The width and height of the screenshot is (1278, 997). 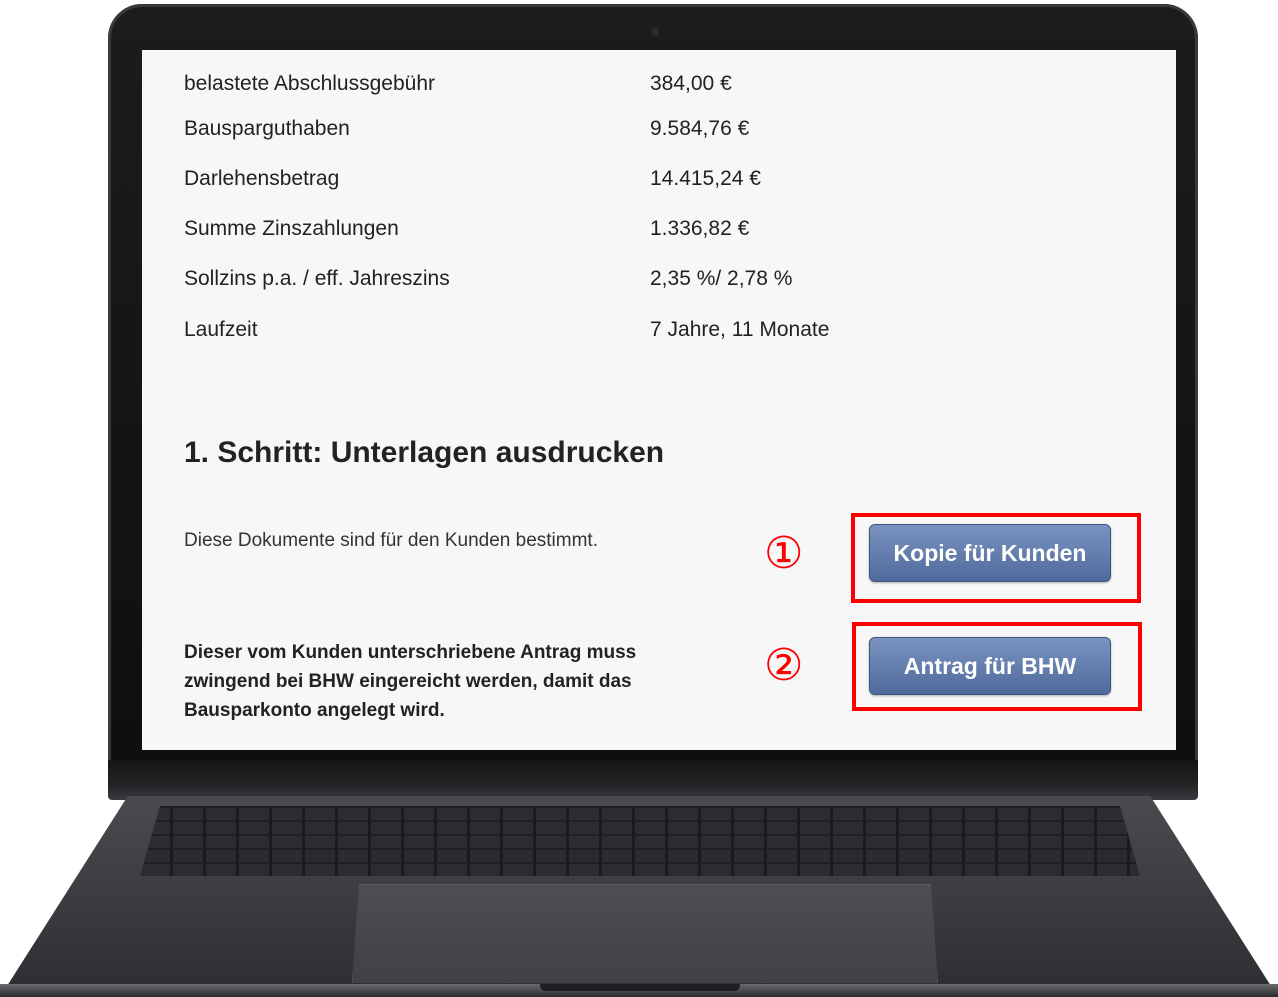 What do you see at coordinates (640, 841) in the screenshot?
I see `keyboard` at bounding box center [640, 841].